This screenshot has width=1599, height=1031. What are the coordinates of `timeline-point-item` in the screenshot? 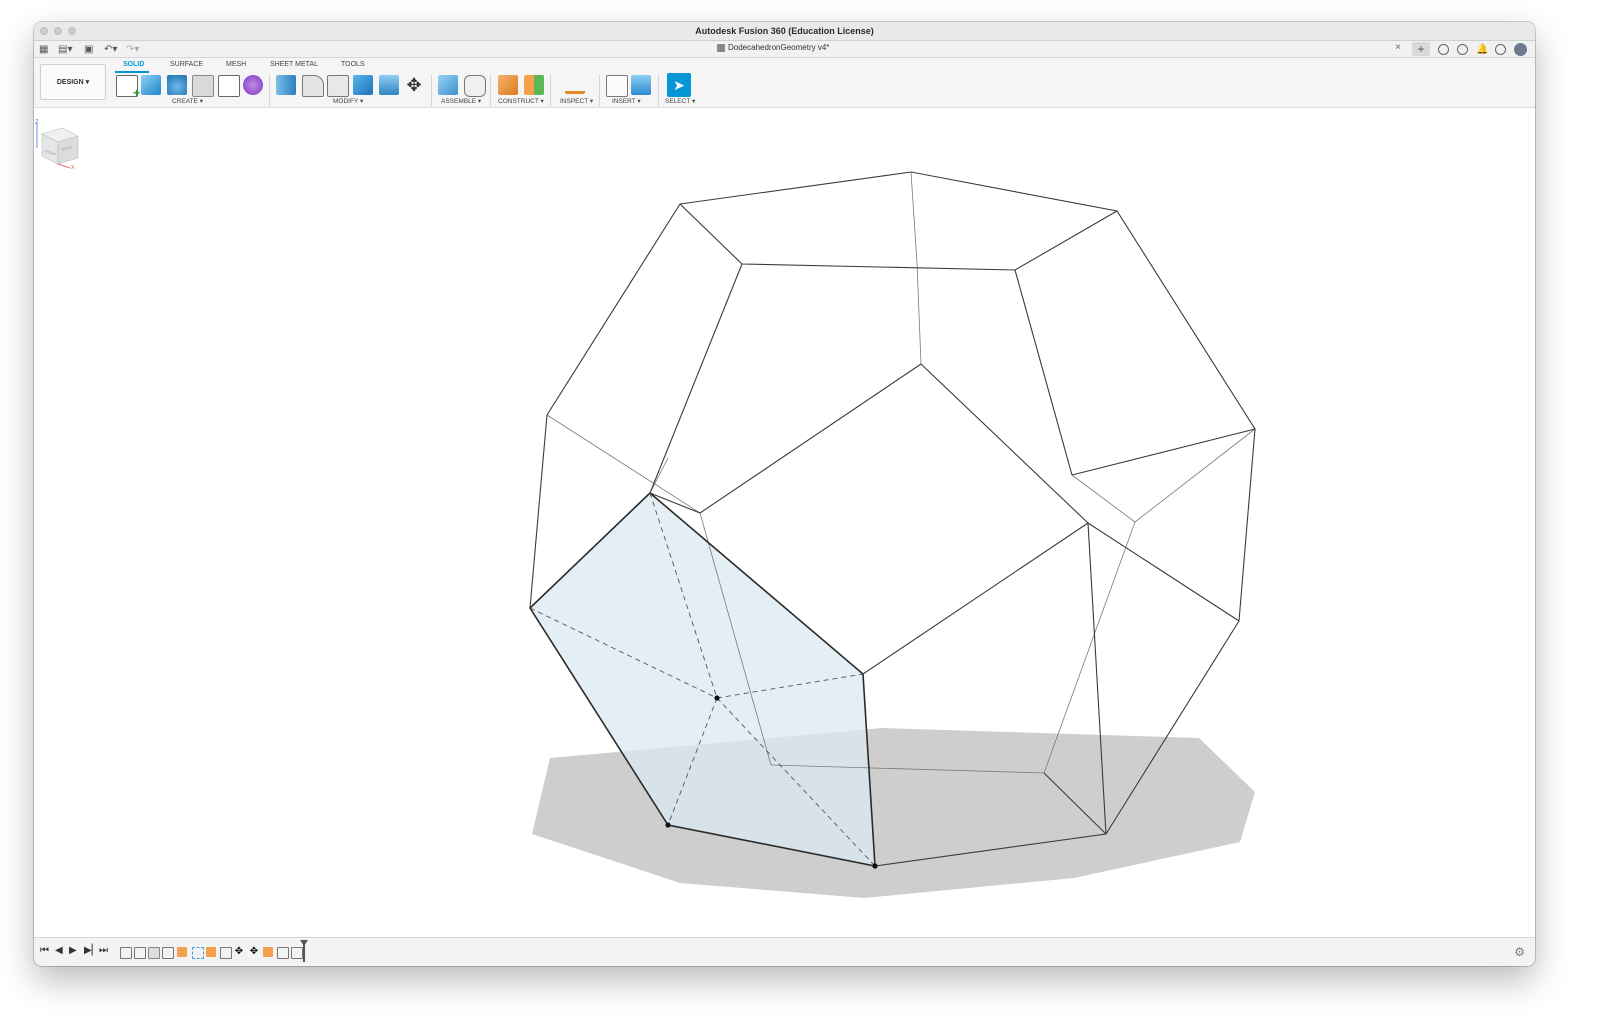 It's located at (198, 953).